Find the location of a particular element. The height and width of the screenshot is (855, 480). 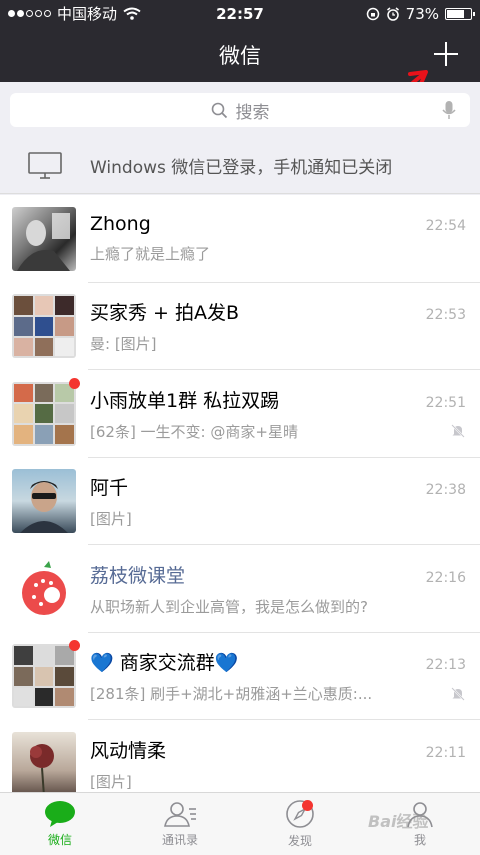

chat-preview: 曼: [图片] is located at coordinates (123, 344).